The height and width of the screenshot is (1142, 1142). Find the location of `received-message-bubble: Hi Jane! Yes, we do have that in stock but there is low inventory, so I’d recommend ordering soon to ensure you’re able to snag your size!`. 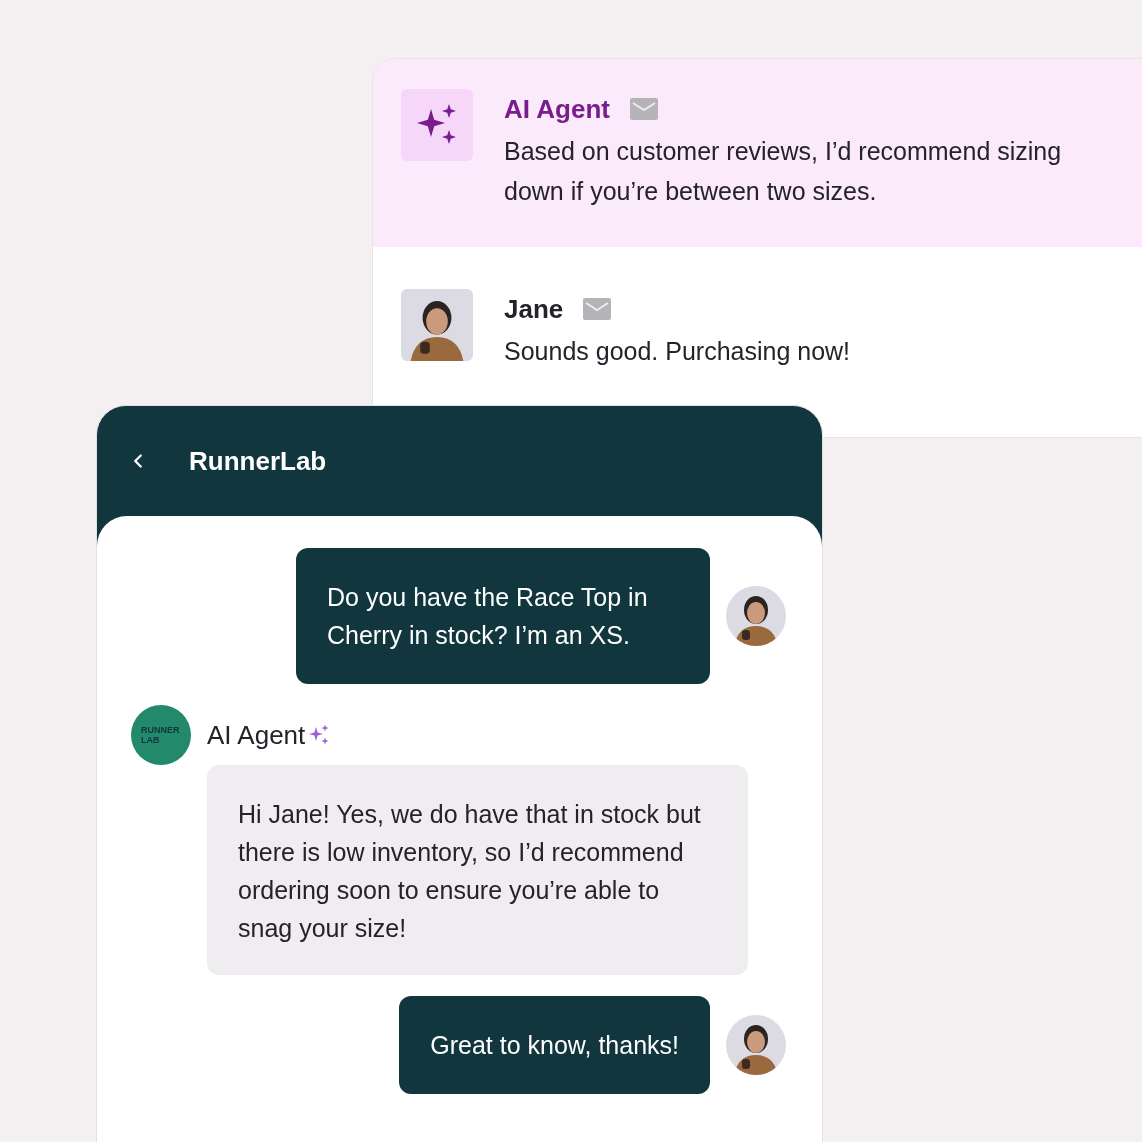

received-message-bubble: Hi Jane! Yes, we do have that in stock but there is low inventory, so I’d recommend ordering soon to ensure you’re able to snag your size! is located at coordinates (477, 870).